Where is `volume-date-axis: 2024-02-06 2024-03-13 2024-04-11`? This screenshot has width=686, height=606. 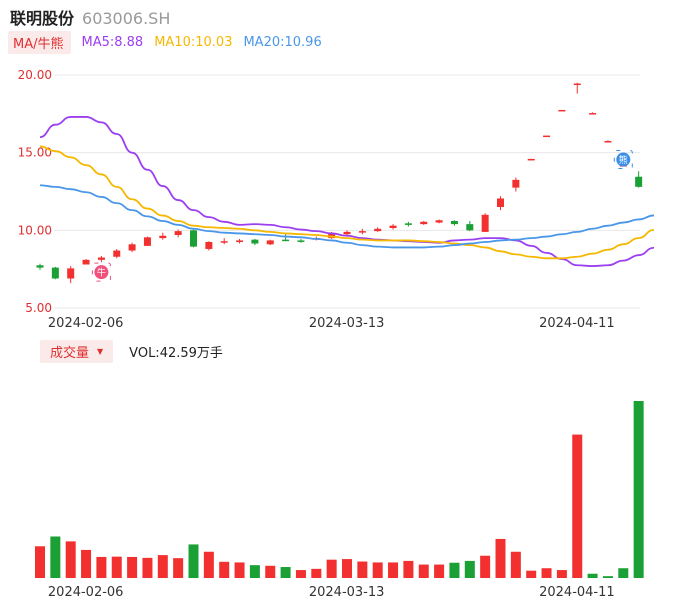 volume-date-axis: 2024-02-06 2024-03-13 2024-04-11 is located at coordinates (331, 592).